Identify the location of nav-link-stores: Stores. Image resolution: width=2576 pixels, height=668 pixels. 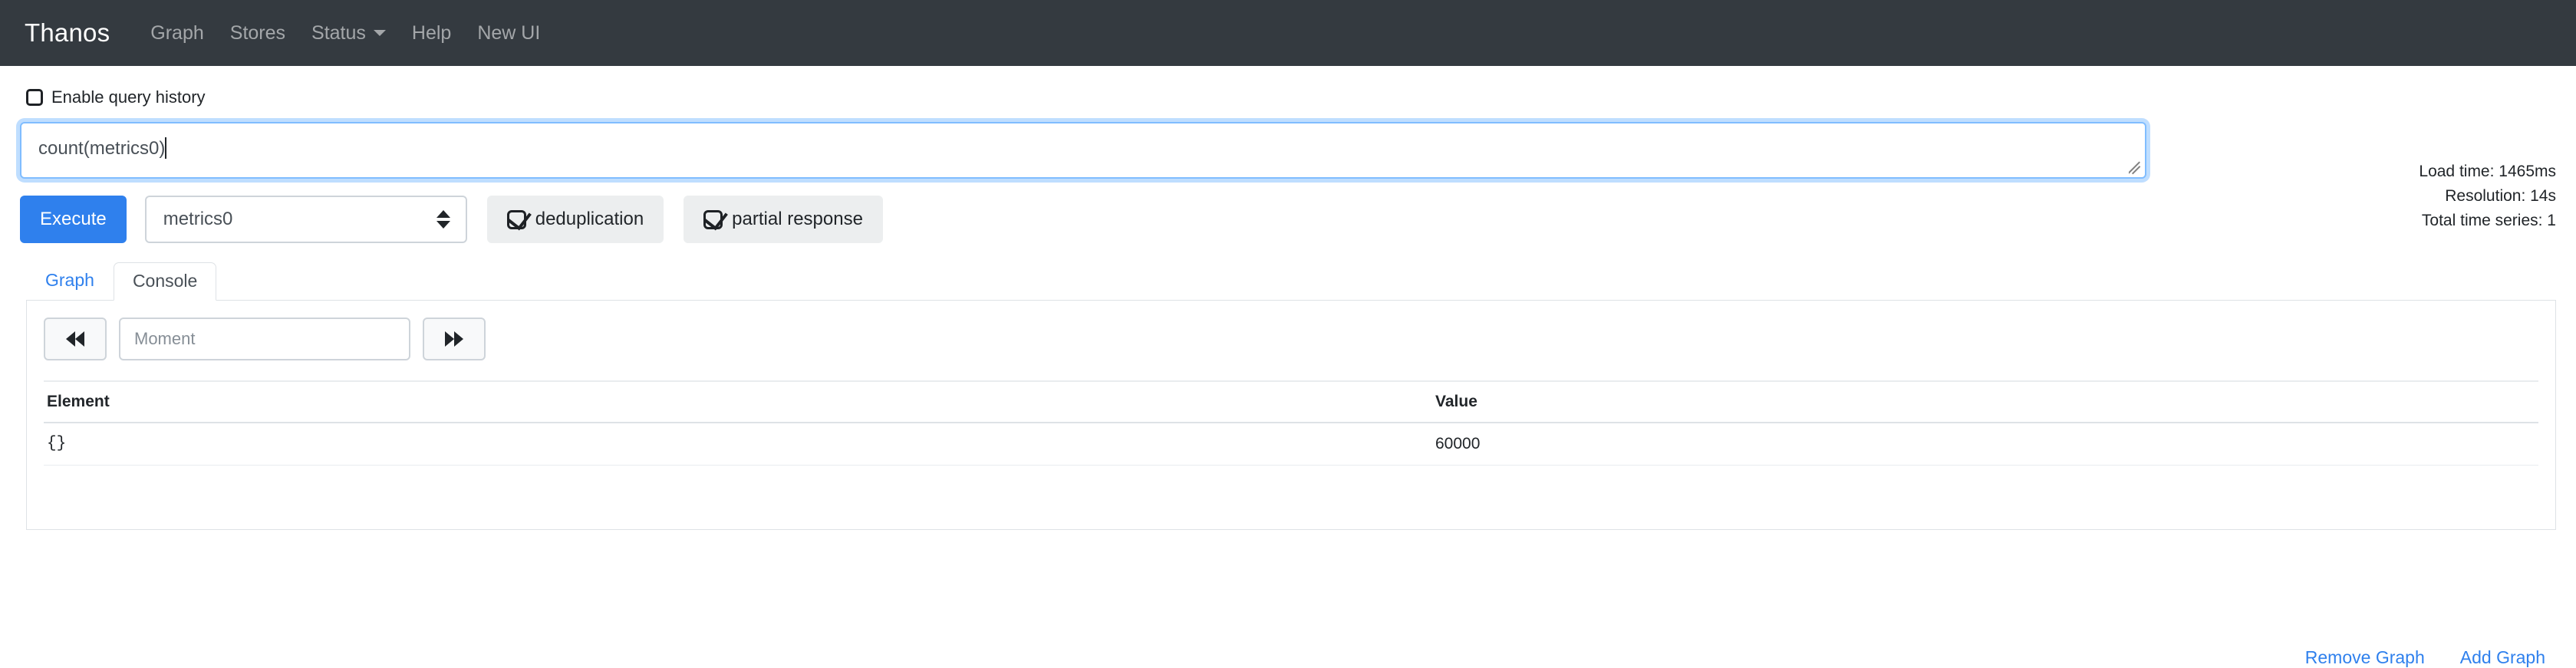
(257, 33).